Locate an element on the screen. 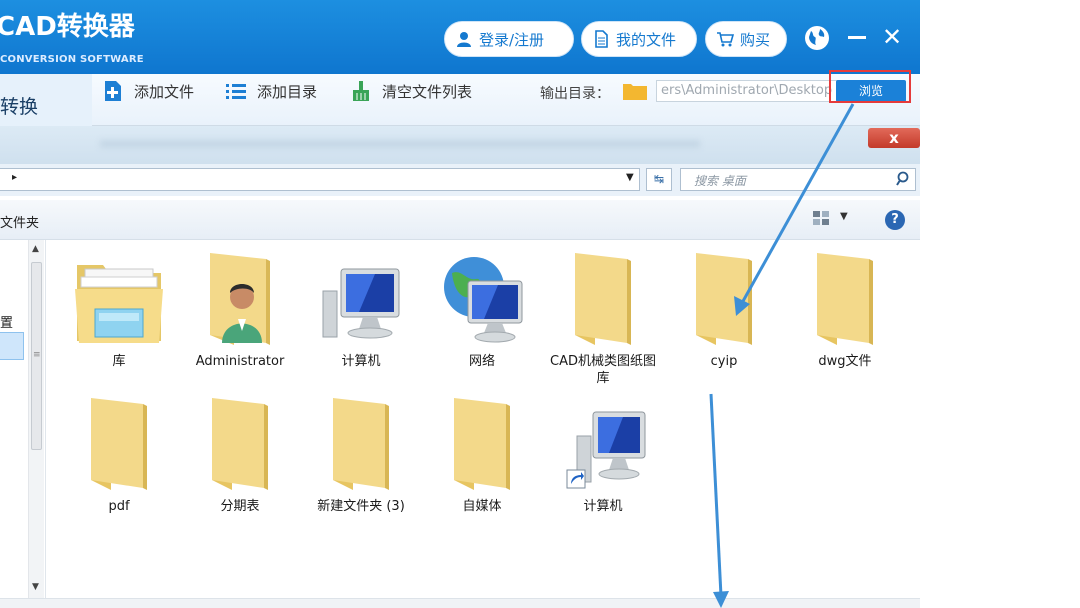 This screenshot has width=1080, height=608. file-item: 自媒体 is located at coordinates (482, 455).